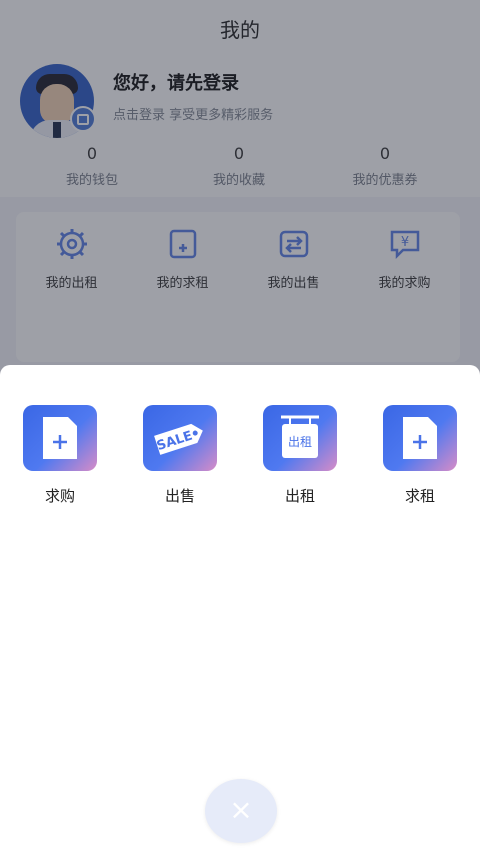  I want to click on action-buy-request: 求购, so click(60, 455).